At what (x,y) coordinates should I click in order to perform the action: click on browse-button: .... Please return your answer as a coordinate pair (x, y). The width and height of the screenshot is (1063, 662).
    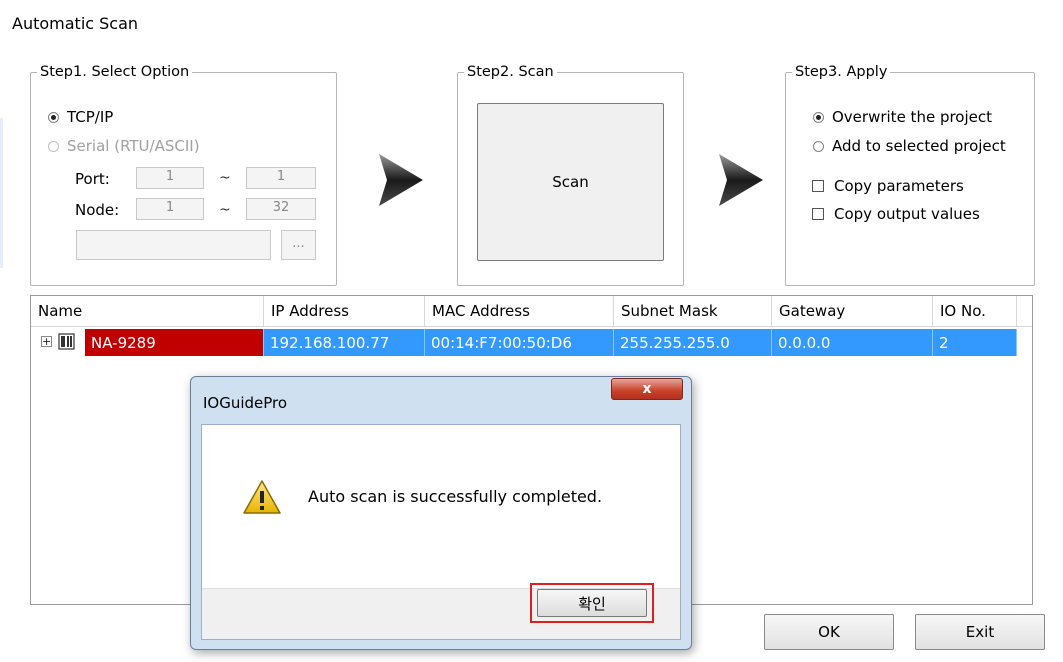
    Looking at the image, I should click on (298, 245).